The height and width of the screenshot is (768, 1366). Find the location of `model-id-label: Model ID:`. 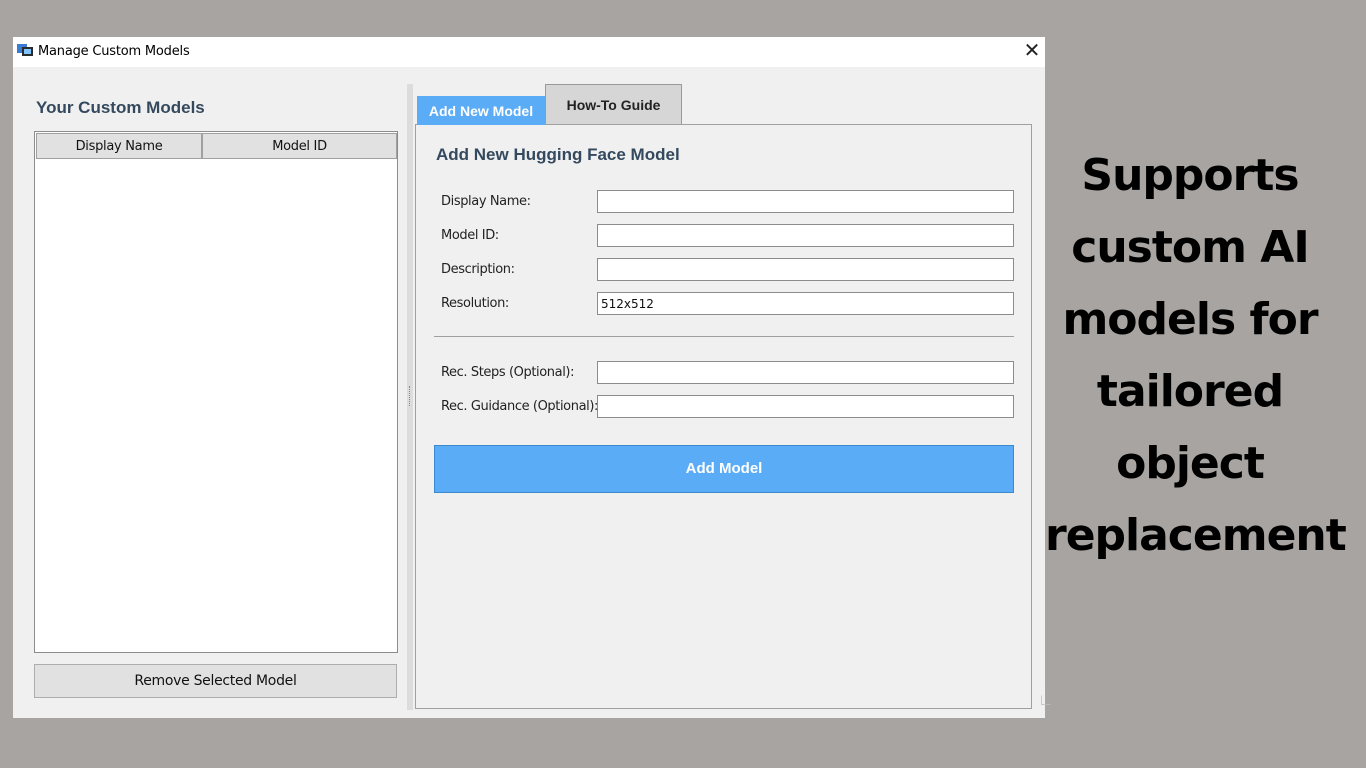

model-id-label: Model ID: is located at coordinates (470, 235).